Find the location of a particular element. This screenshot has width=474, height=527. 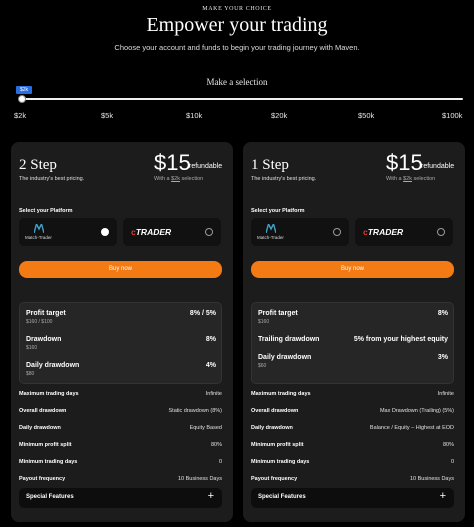

eyebrow: MAKE YOUR CHOICE is located at coordinates (237, 9).